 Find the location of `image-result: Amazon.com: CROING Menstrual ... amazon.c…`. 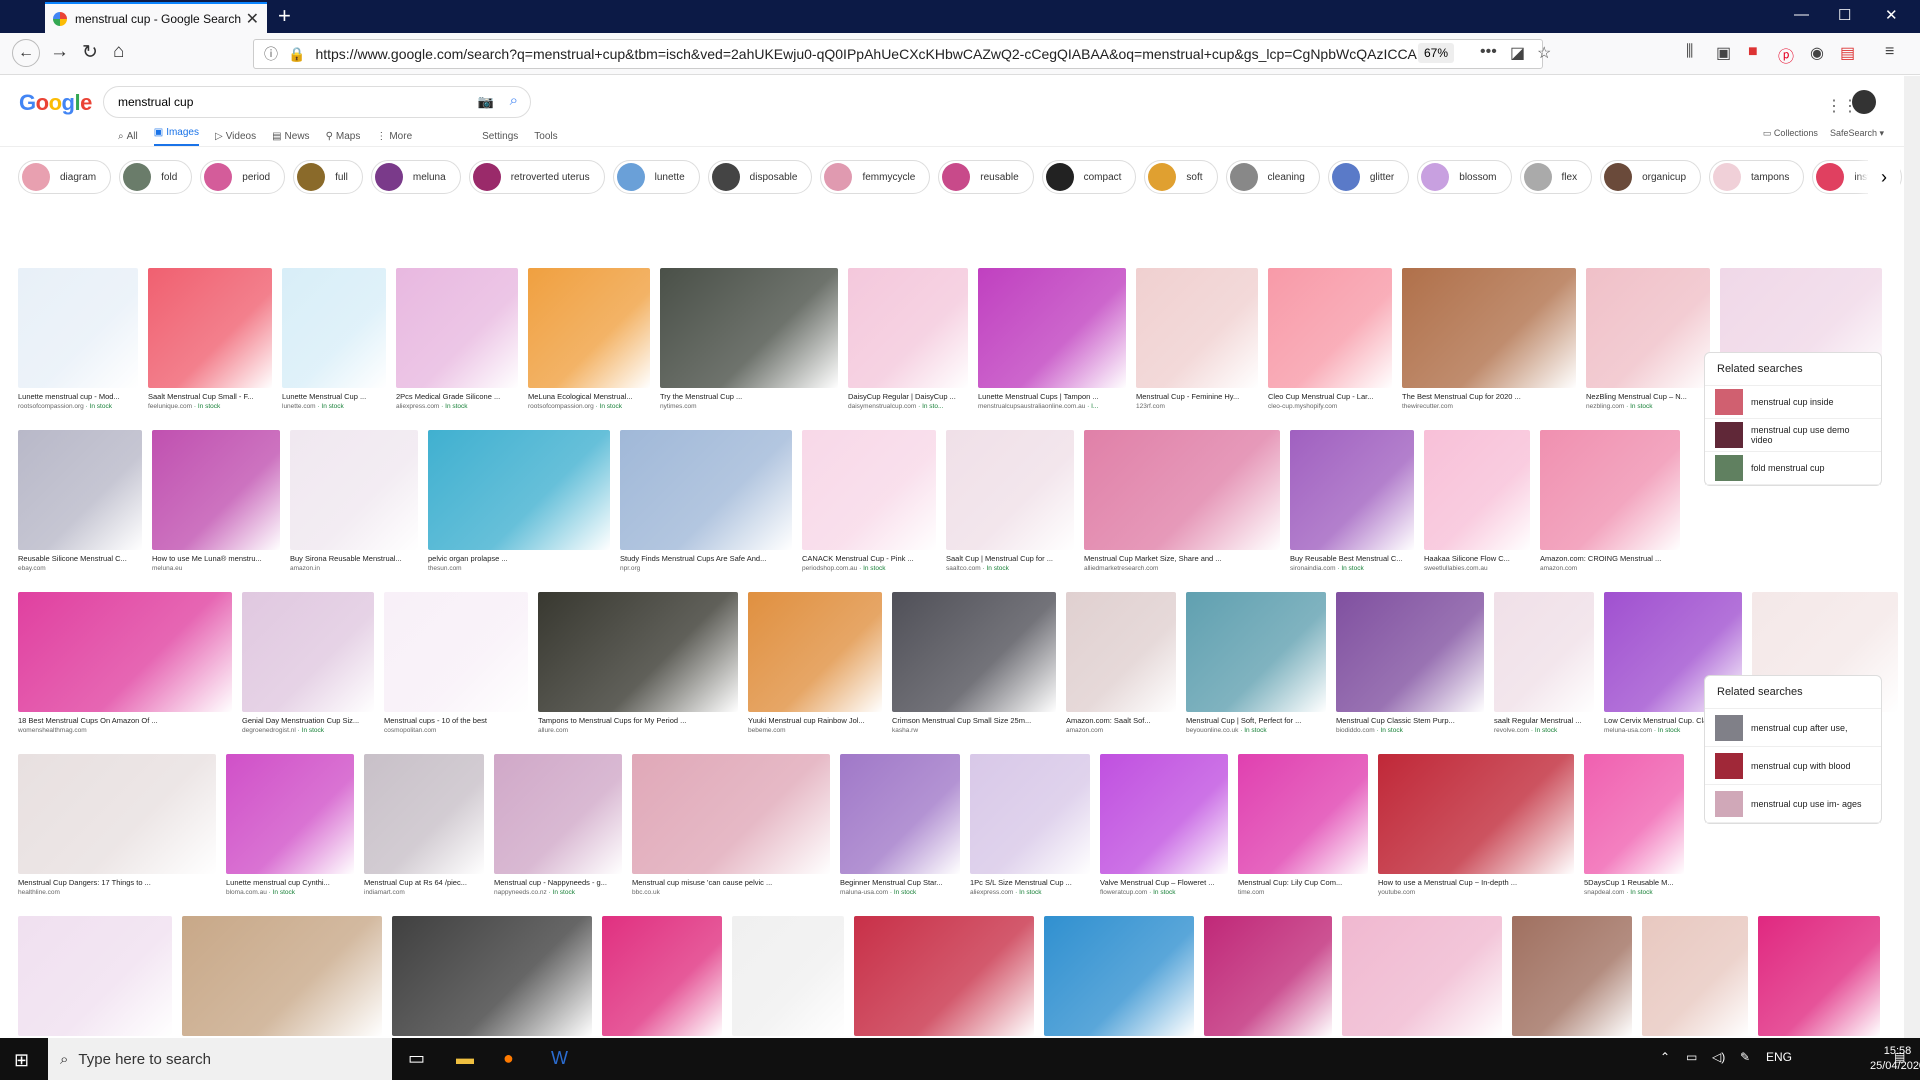

image-result: Amazon.com: CROING Menstrual ... amazon.c… is located at coordinates (1610, 501).